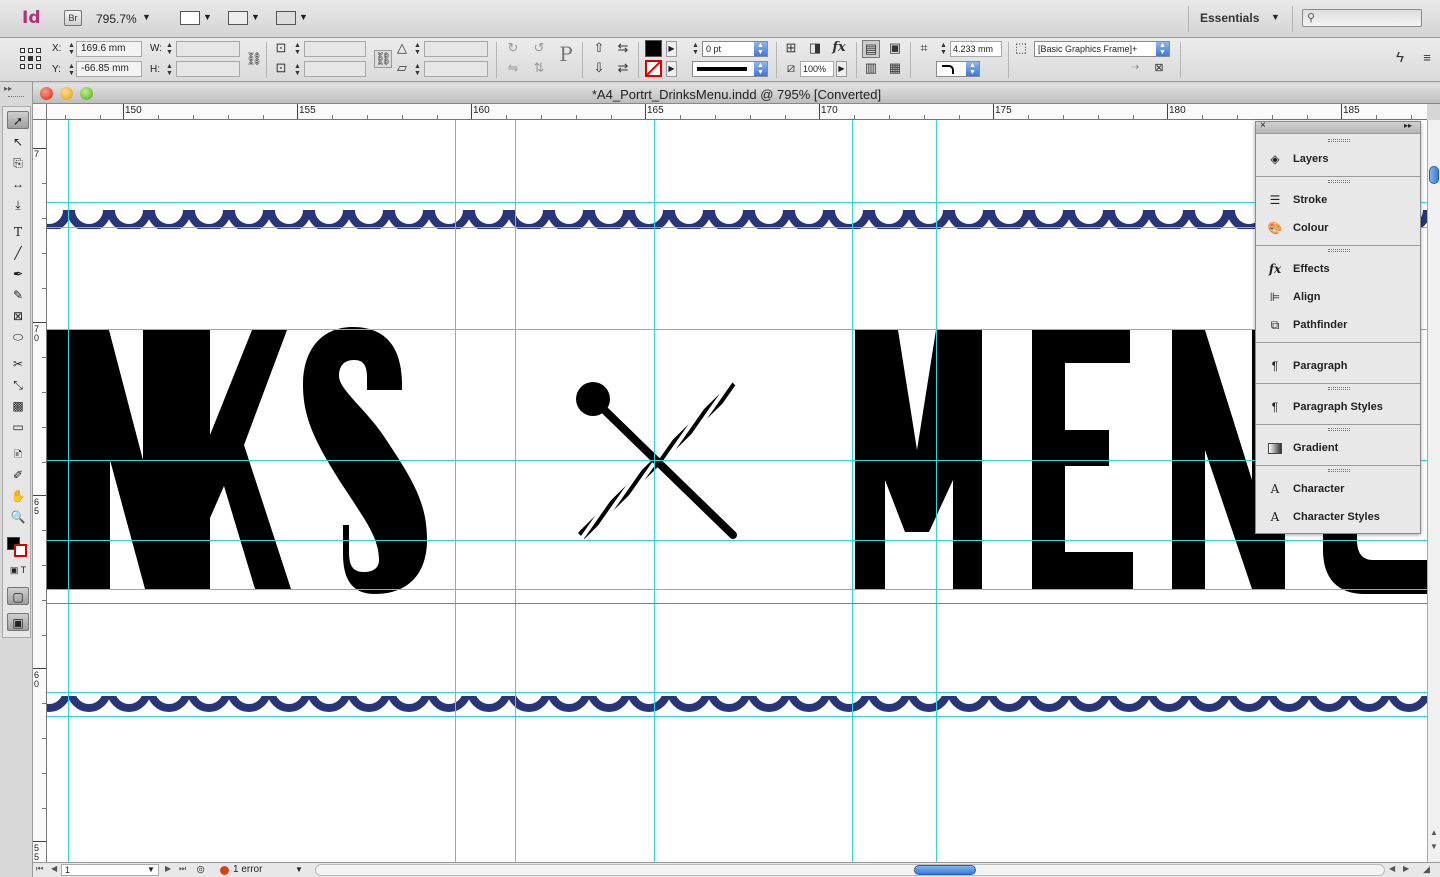 This screenshot has height=877, width=1440. What do you see at coordinates (1338, 366) in the screenshot?
I see `panel-item-paragraph: ¶ Paragraph` at bounding box center [1338, 366].